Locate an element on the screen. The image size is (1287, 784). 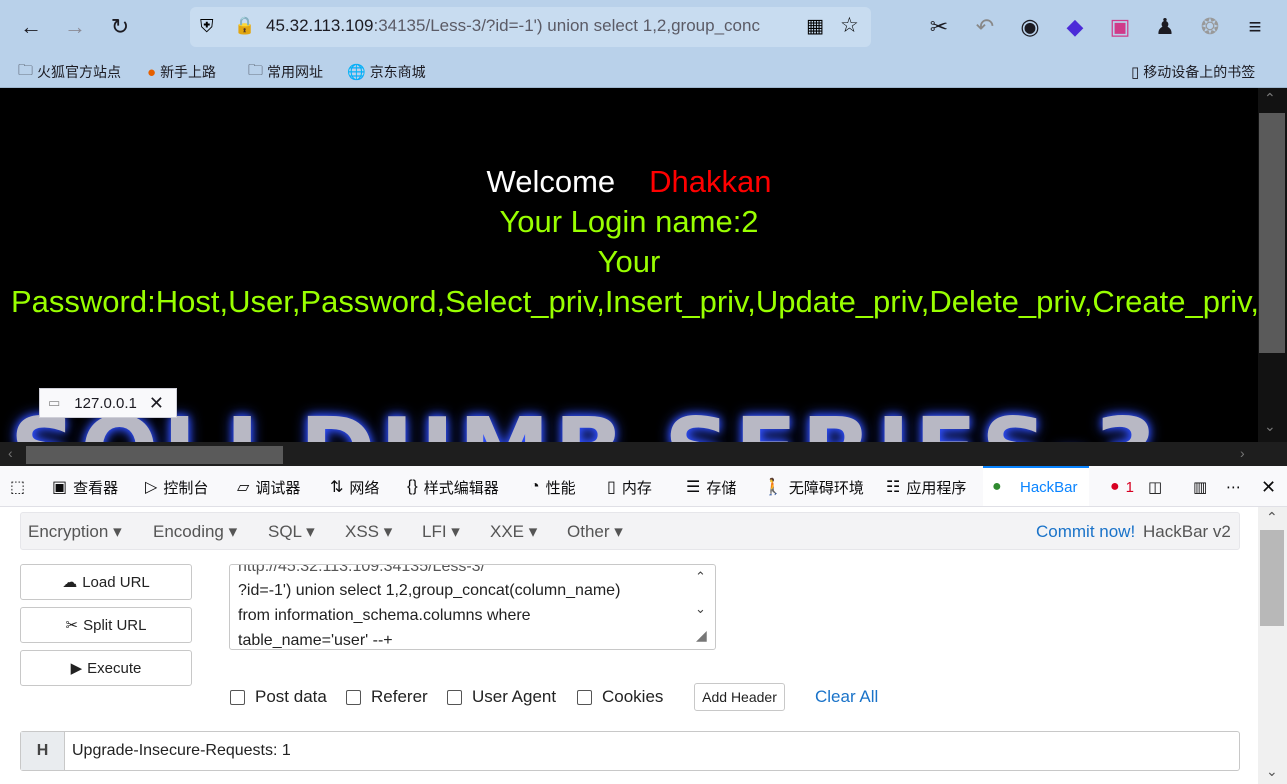
login-name-text: Your Login name:2 is located at coordinates (629, 221).